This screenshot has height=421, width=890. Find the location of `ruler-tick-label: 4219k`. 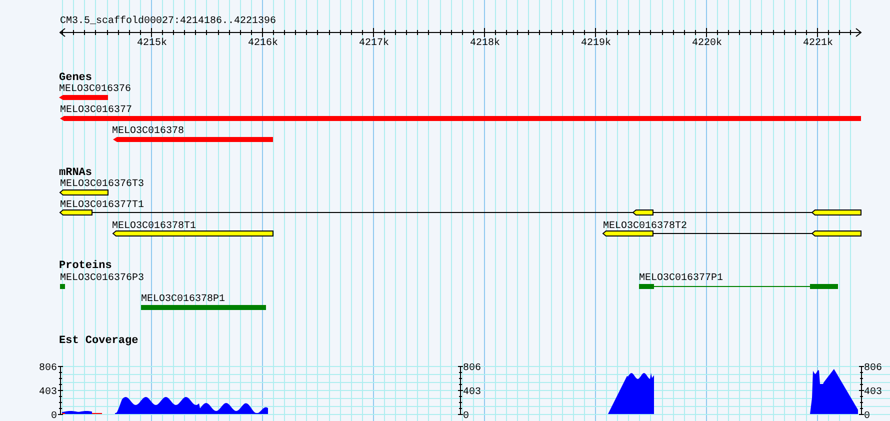

ruler-tick-label: 4219k is located at coordinates (595, 43).